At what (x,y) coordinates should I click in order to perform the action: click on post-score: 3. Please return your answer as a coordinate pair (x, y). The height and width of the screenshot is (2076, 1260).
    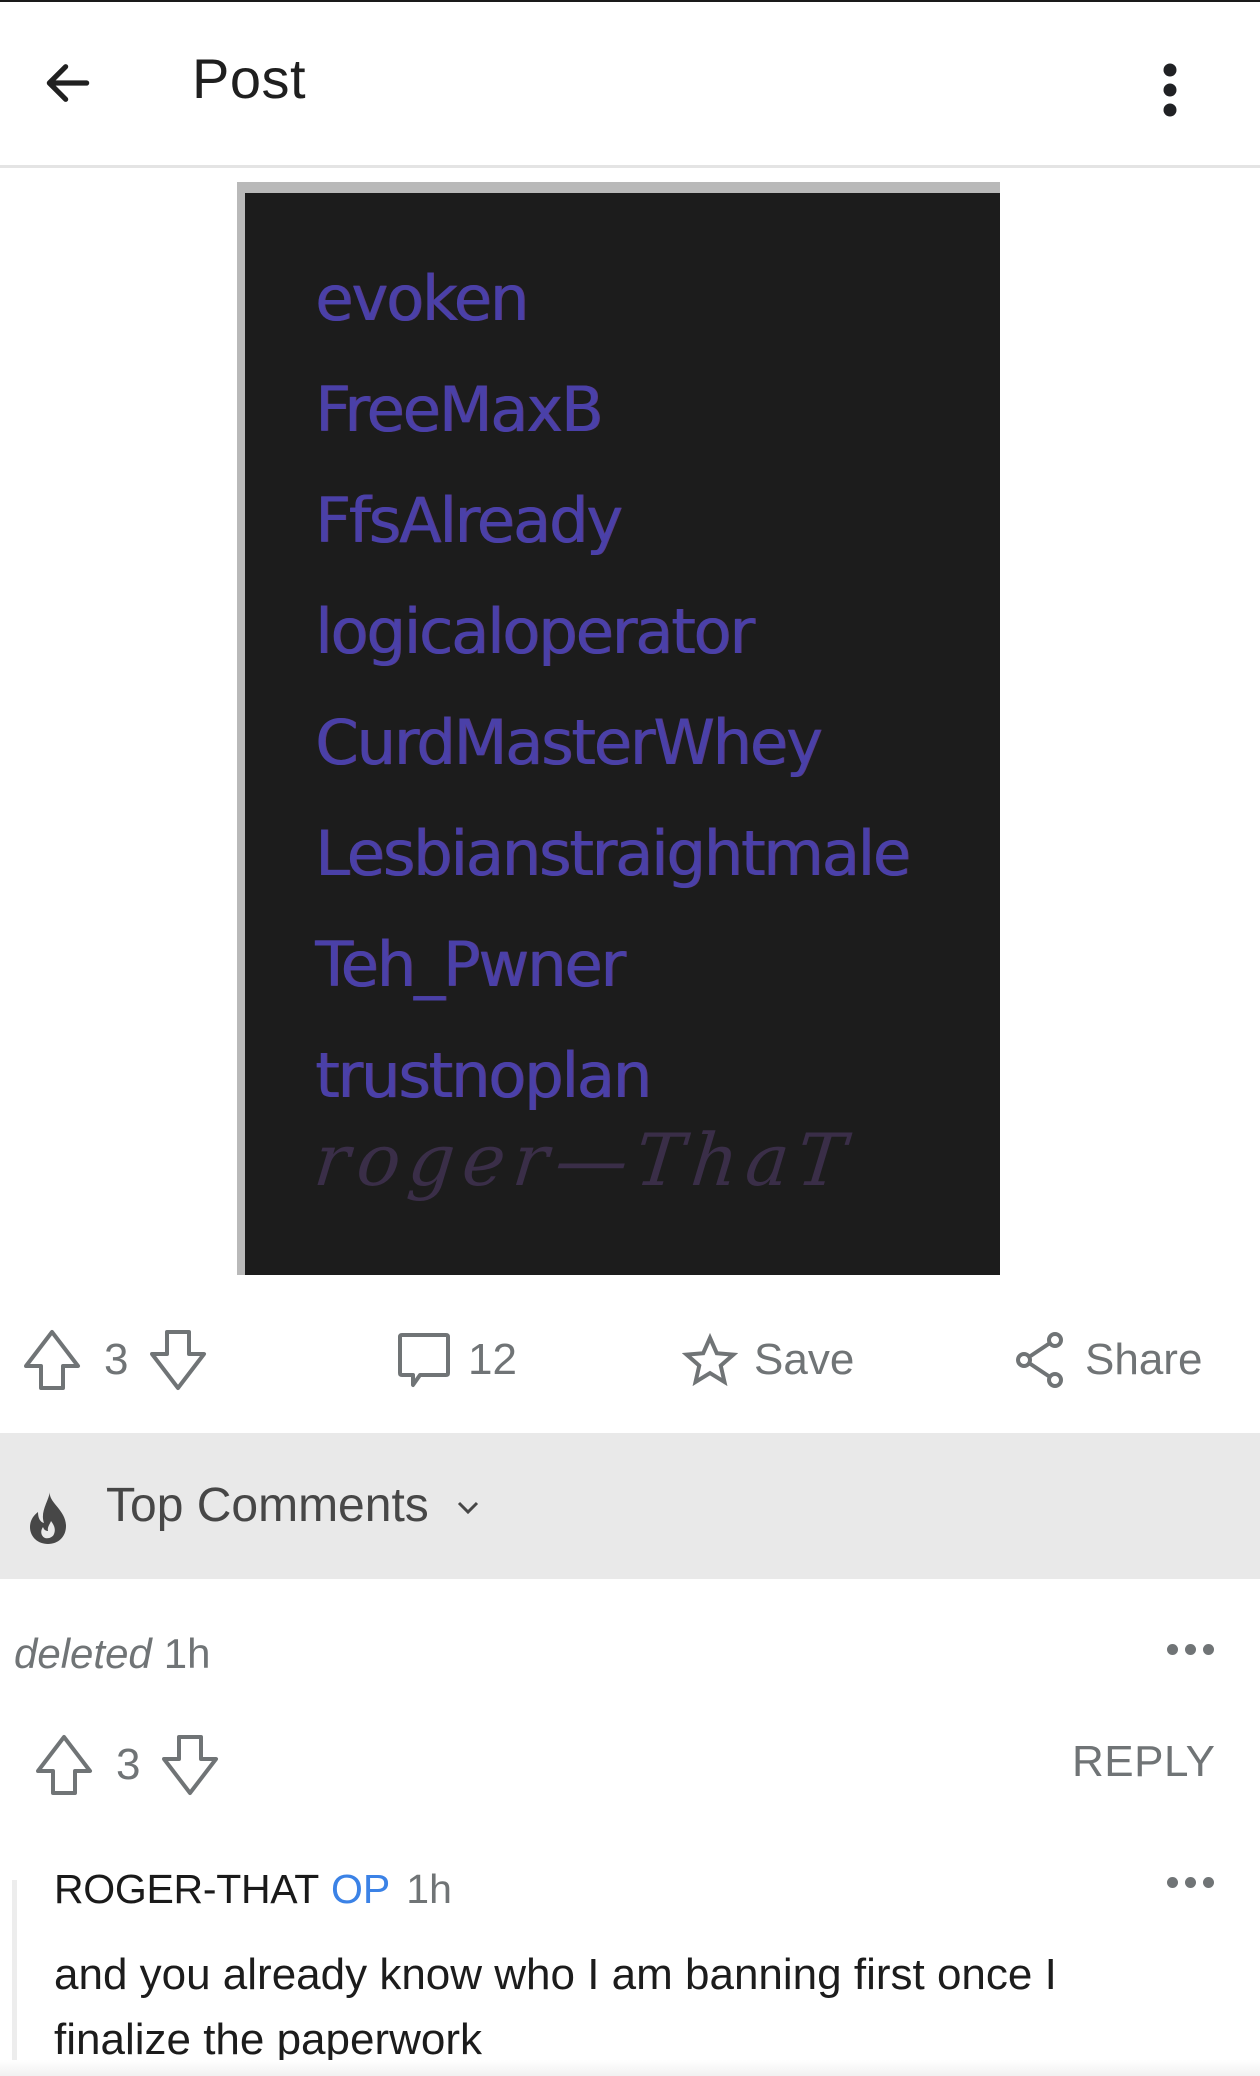
    Looking at the image, I should click on (116, 1359).